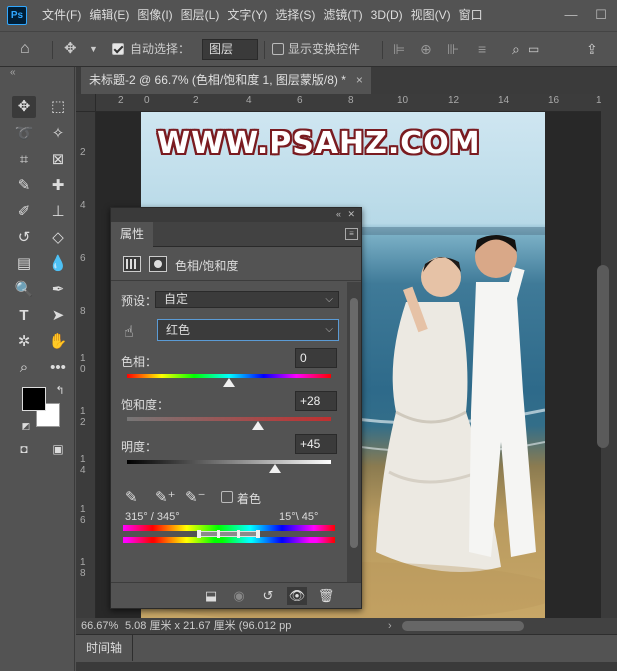  What do you see at coordinates (230, 49) in the screenshot?
I see `auto-select-dropdown: 图层` at bounding box center [230, 49].